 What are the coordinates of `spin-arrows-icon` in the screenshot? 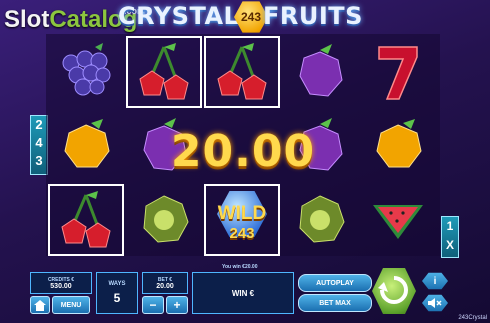 It's located at (393, 290).